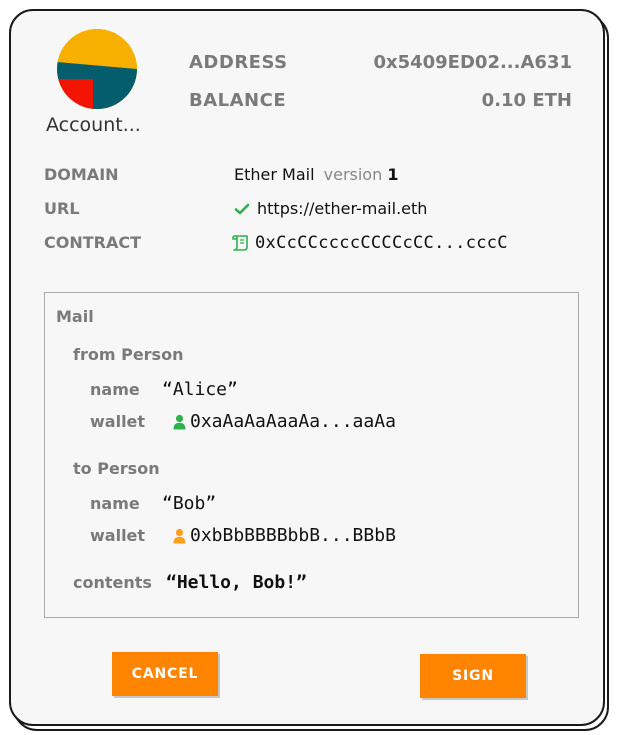 The width and height of the screenshot is (617, 735). I want to click on contents-value: “Hello, Bob!”, so click(236, 582).